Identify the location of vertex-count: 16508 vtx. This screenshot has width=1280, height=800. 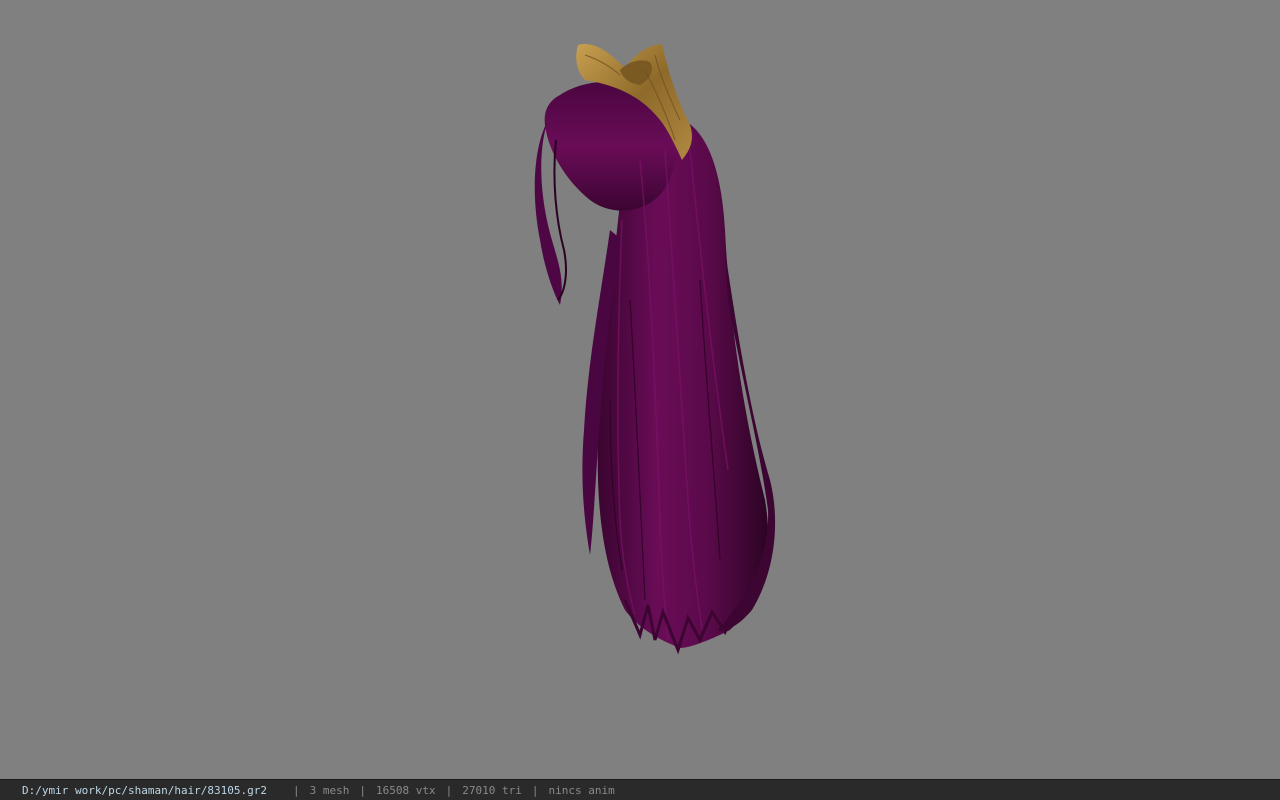
(406, 790).